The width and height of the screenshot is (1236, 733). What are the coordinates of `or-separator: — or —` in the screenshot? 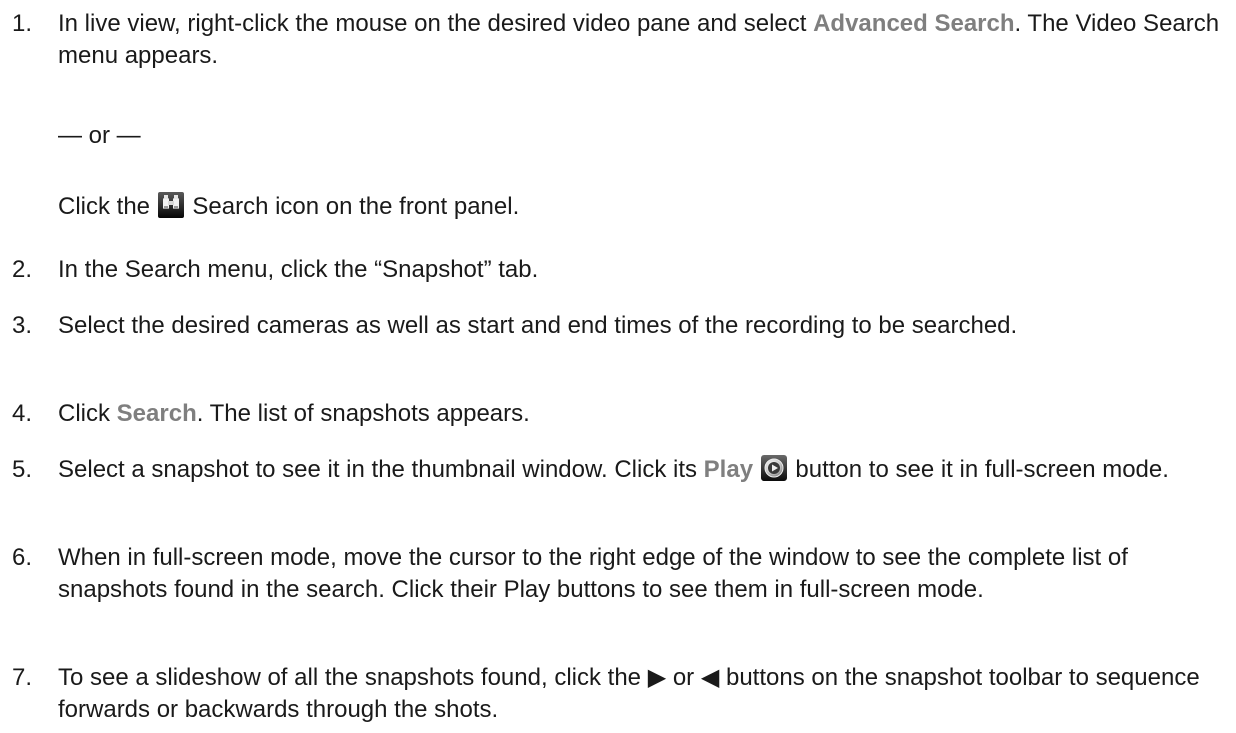 It's located at (99, 135).